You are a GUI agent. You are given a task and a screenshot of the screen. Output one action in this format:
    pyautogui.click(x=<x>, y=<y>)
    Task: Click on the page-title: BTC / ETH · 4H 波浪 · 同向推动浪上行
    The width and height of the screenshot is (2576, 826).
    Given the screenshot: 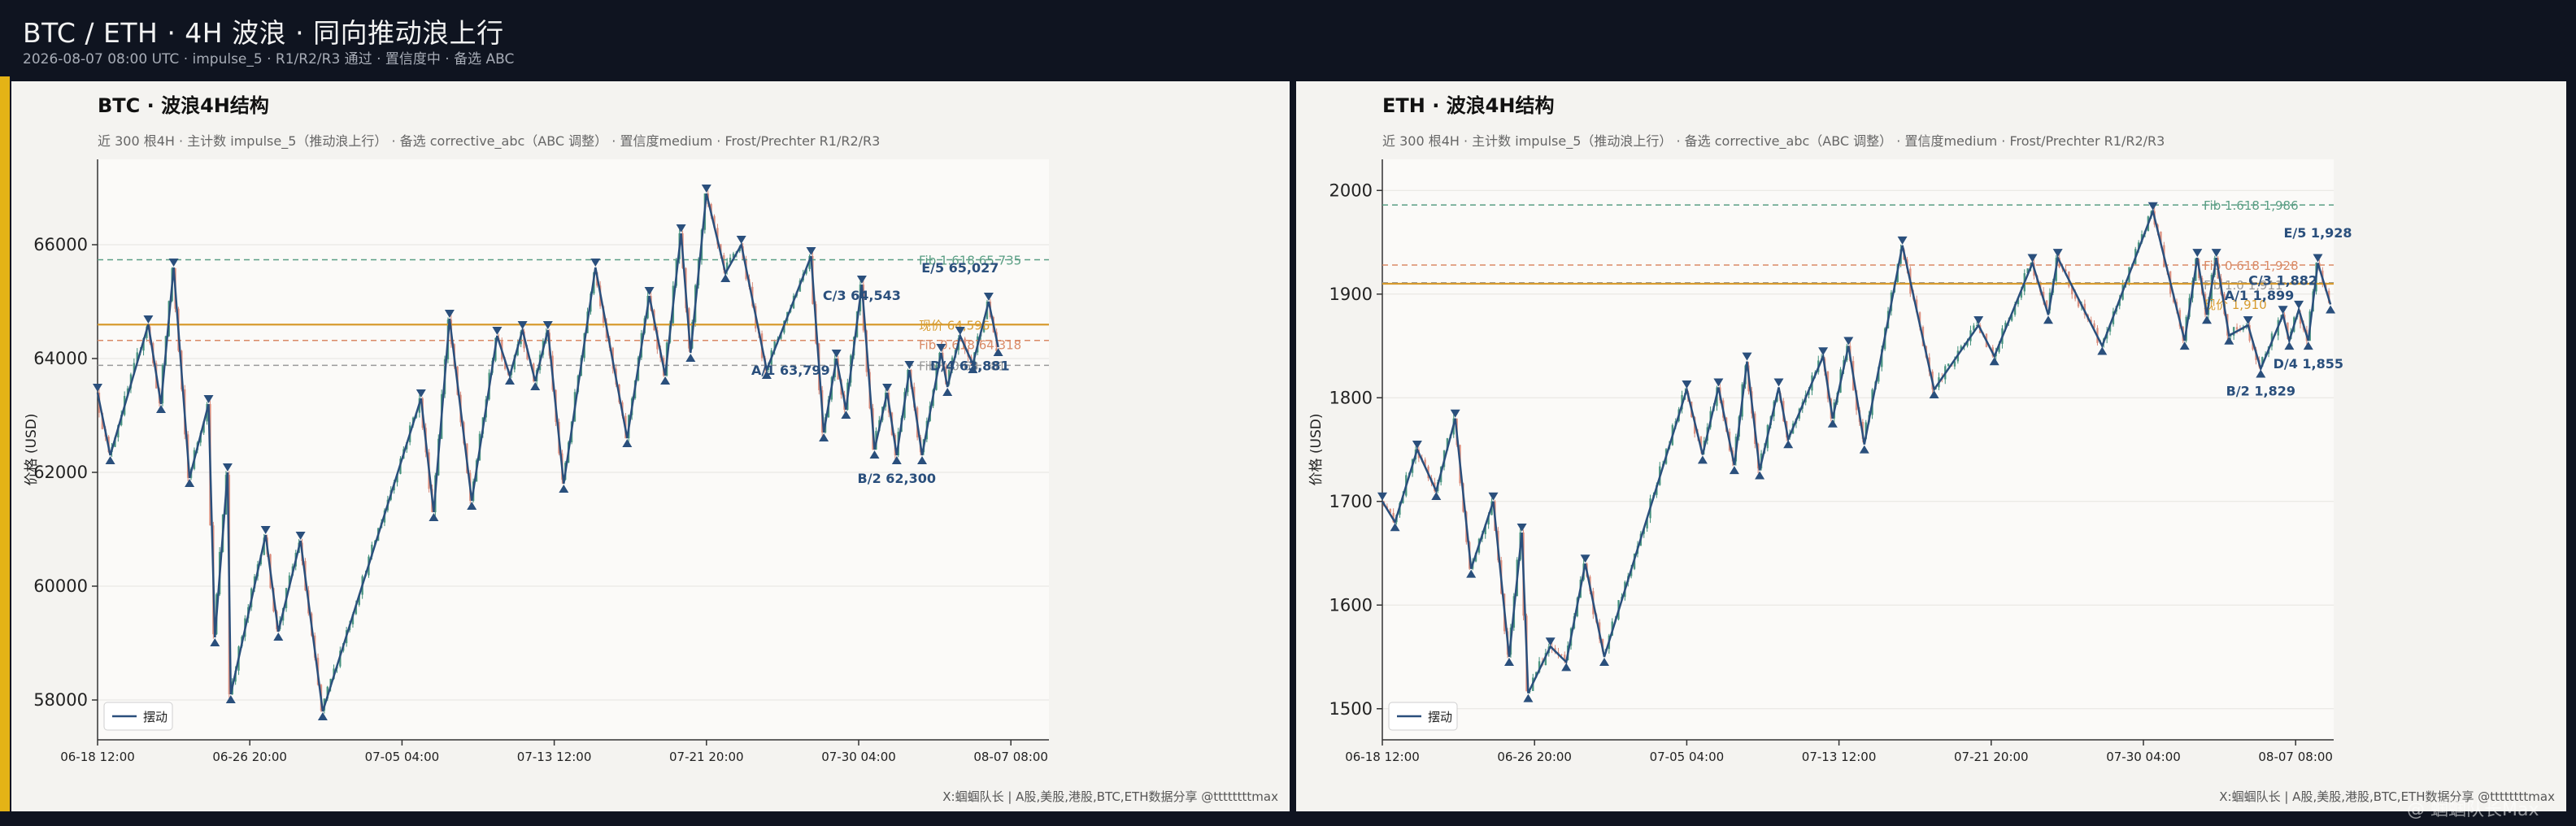 What is the action you would take?
    pyautogui.click(x=264, y=33)
    